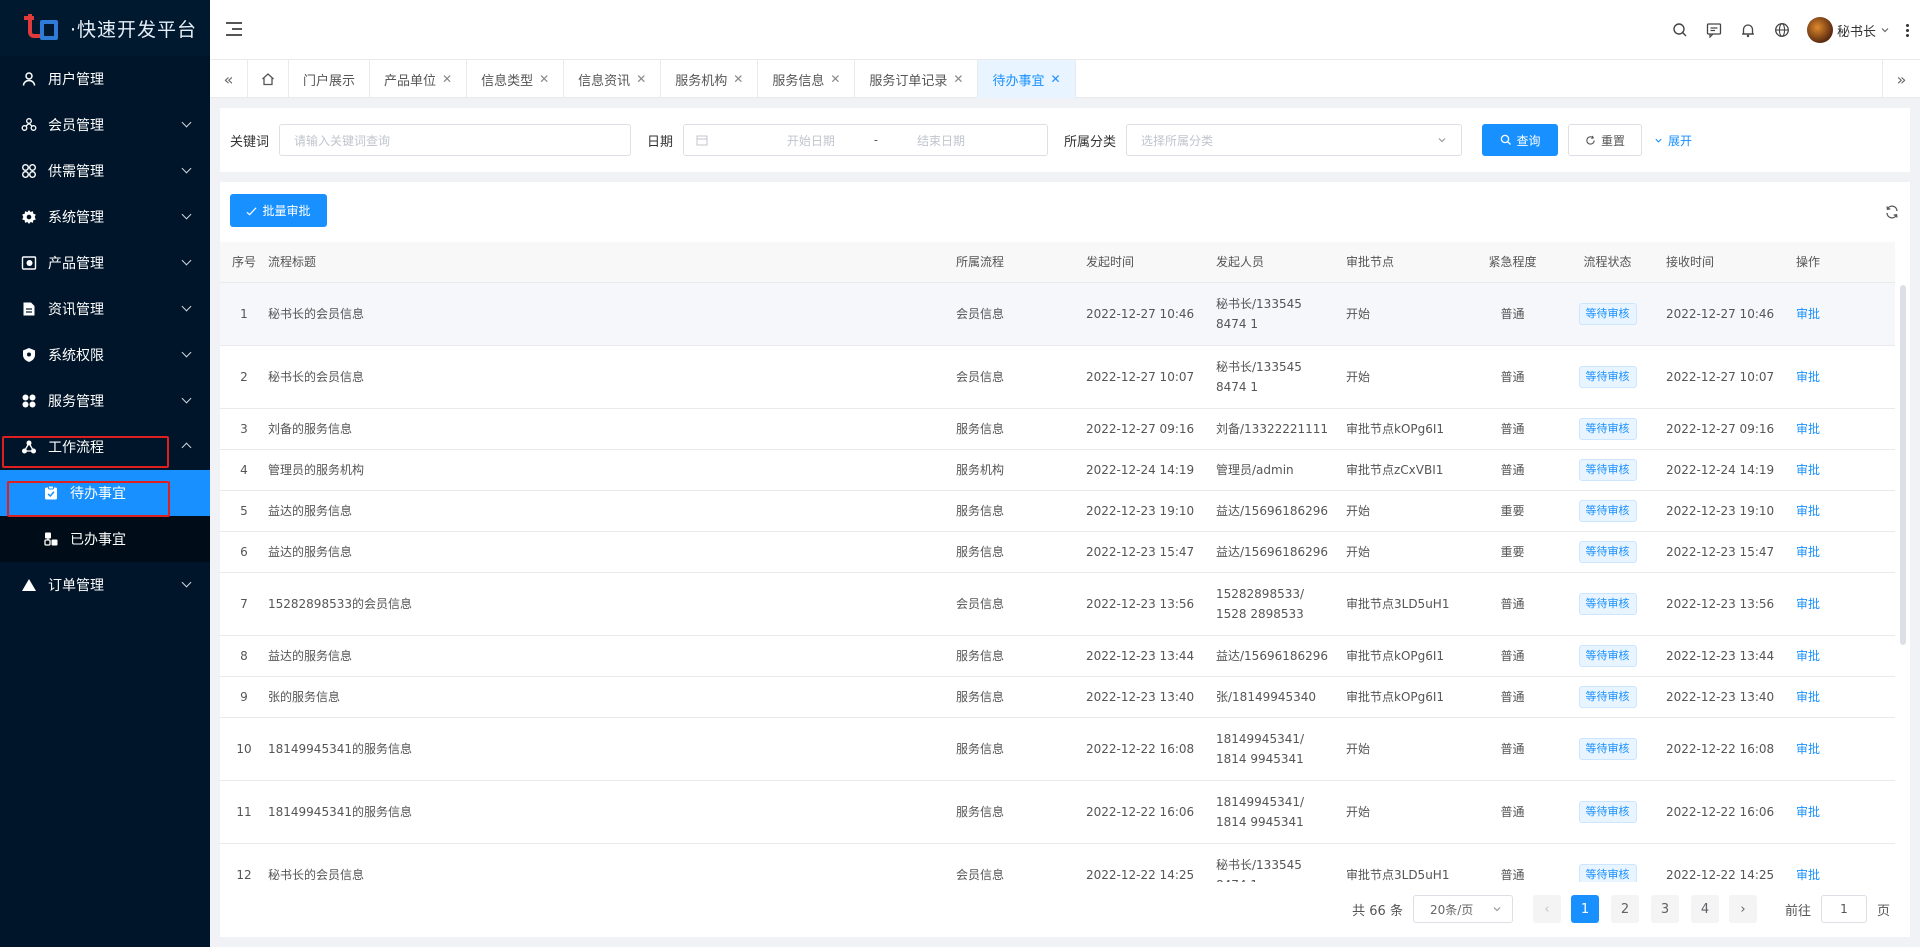 This screenshot has height=947, width=1920. What do you see at coordinates (105, 539) in the screenshot?
I see `sidebar-subitem-1: 已办事宜` at bounding box center [105, 539].